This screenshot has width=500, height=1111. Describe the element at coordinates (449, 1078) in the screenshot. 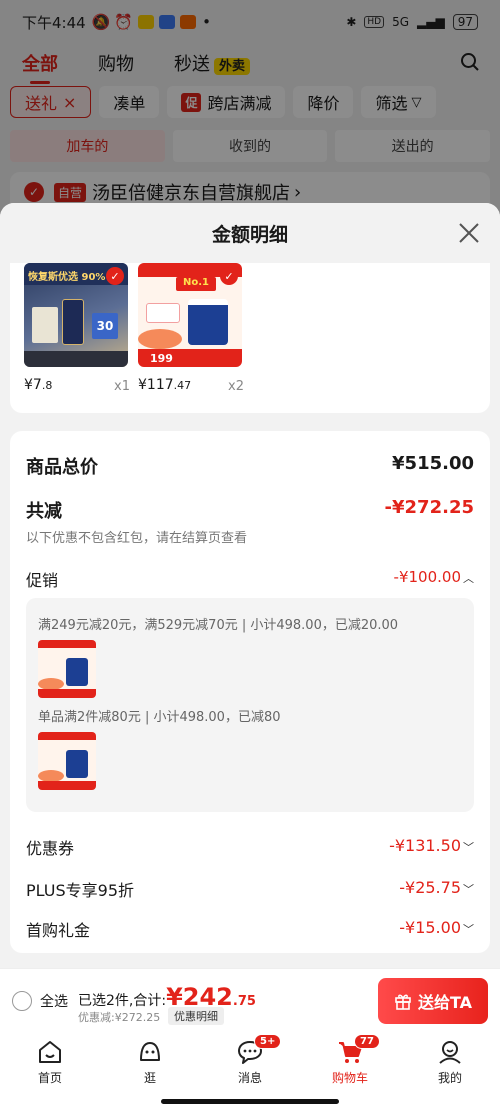

I see `tab-mine-label: 我的` at that location.